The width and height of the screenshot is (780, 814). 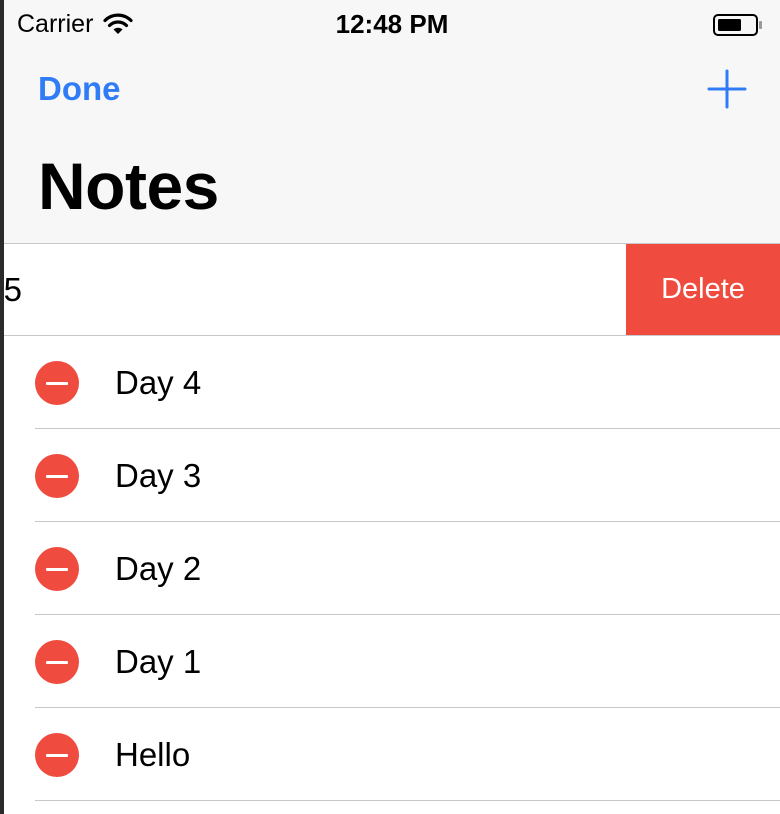 What do you see at coordinates (392, 90) in the screenshot?
I see `navigation-bar: Done` at bounding box center [392, 90].